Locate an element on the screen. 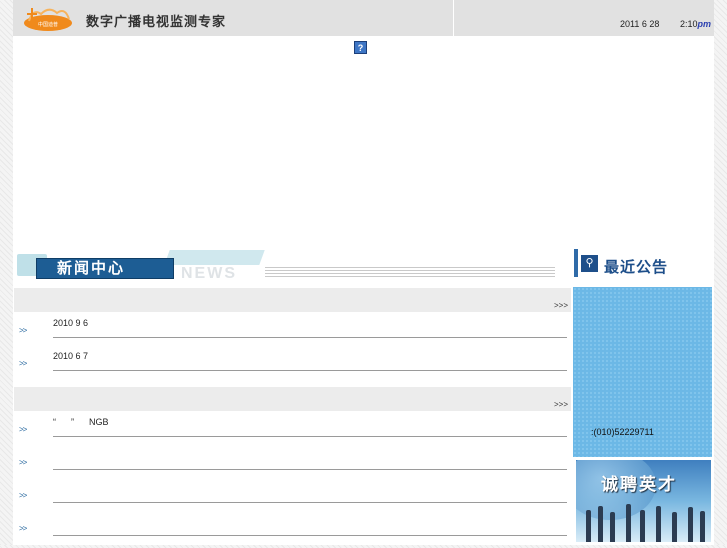 The image size is (727, 548). list-item: >> 2010 6 7 is located at coordinates (291, 367).